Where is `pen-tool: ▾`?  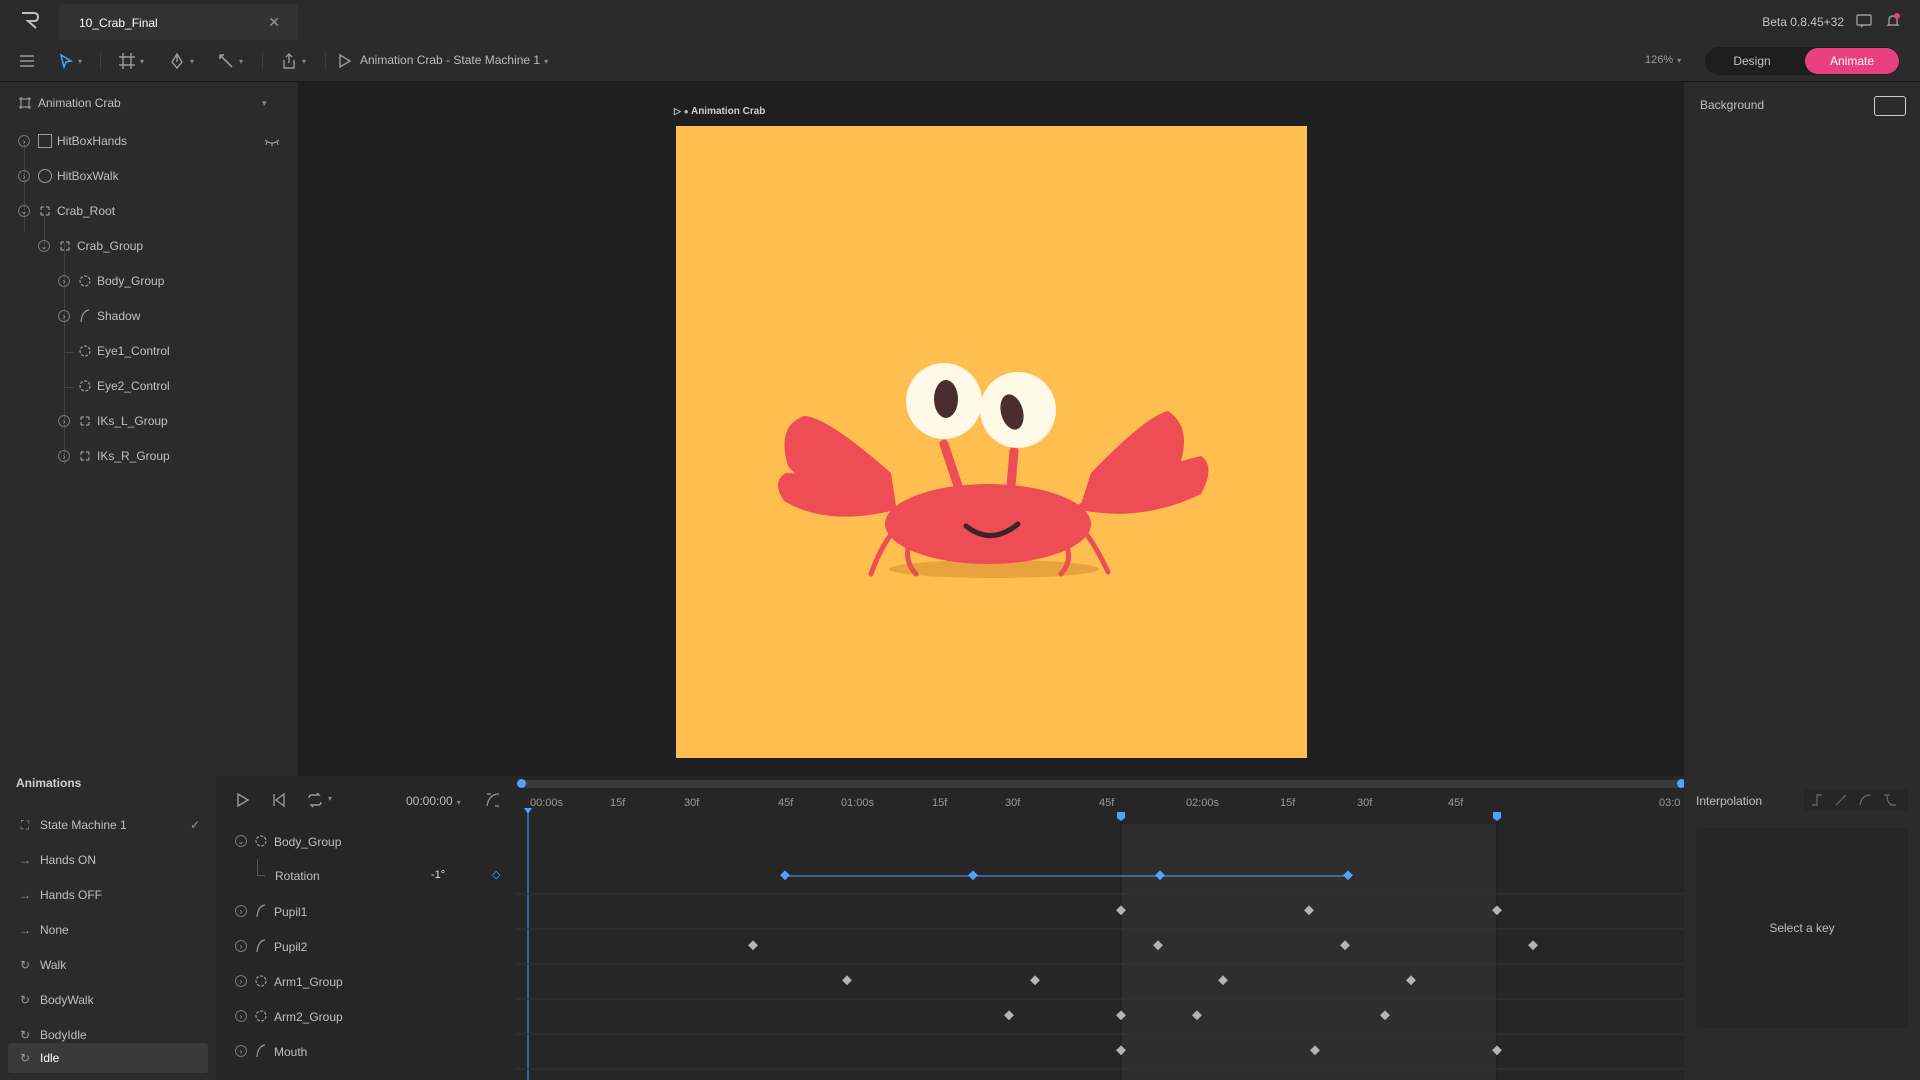
pen-tool: ▾ is located at coordinates (181, 61).